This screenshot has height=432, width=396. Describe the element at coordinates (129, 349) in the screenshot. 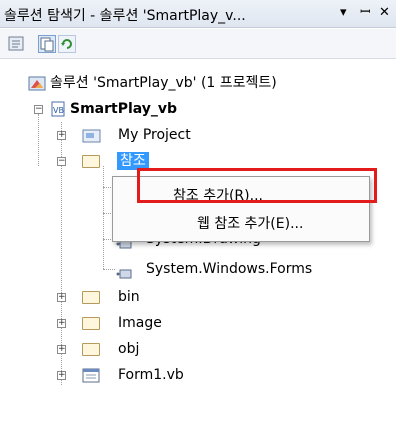

I see `folder-label: obj` at that location.